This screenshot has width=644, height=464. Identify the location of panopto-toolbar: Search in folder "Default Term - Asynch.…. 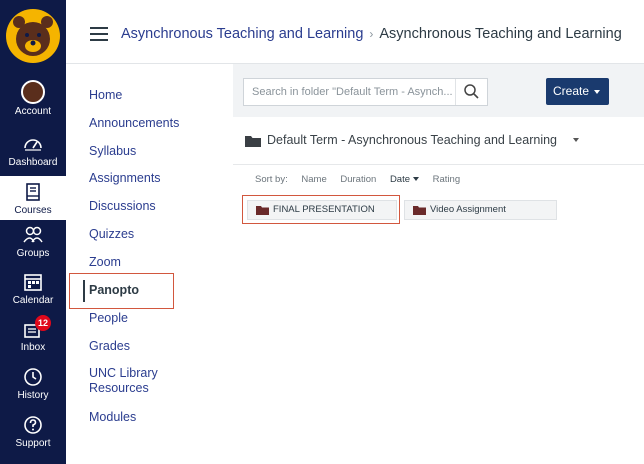
(438, 90).